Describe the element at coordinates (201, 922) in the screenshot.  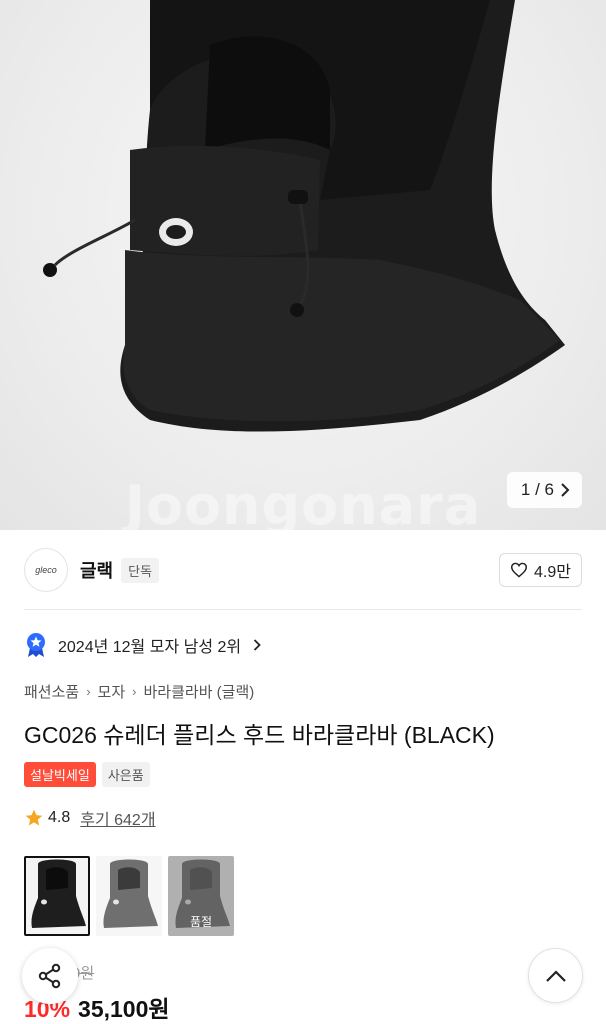
I see `soldout-label: 품절` at that location.